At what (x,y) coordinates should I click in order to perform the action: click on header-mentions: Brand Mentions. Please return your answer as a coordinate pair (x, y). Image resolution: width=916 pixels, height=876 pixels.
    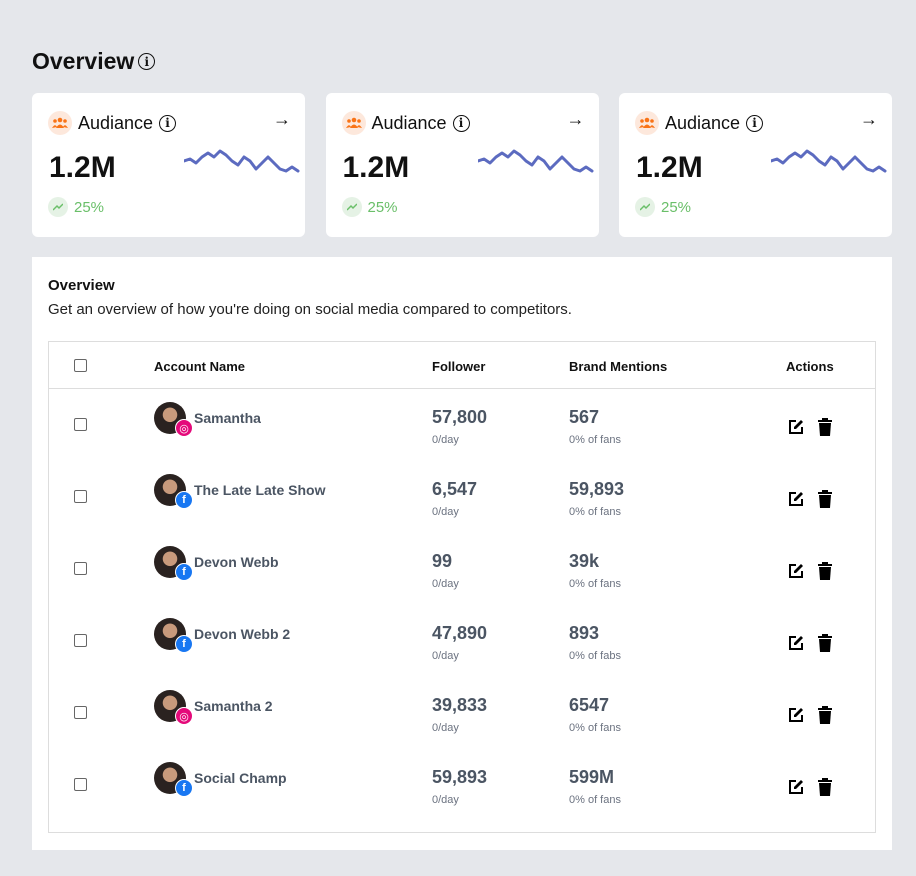
    Looking at the image, I should click on (618, 366).